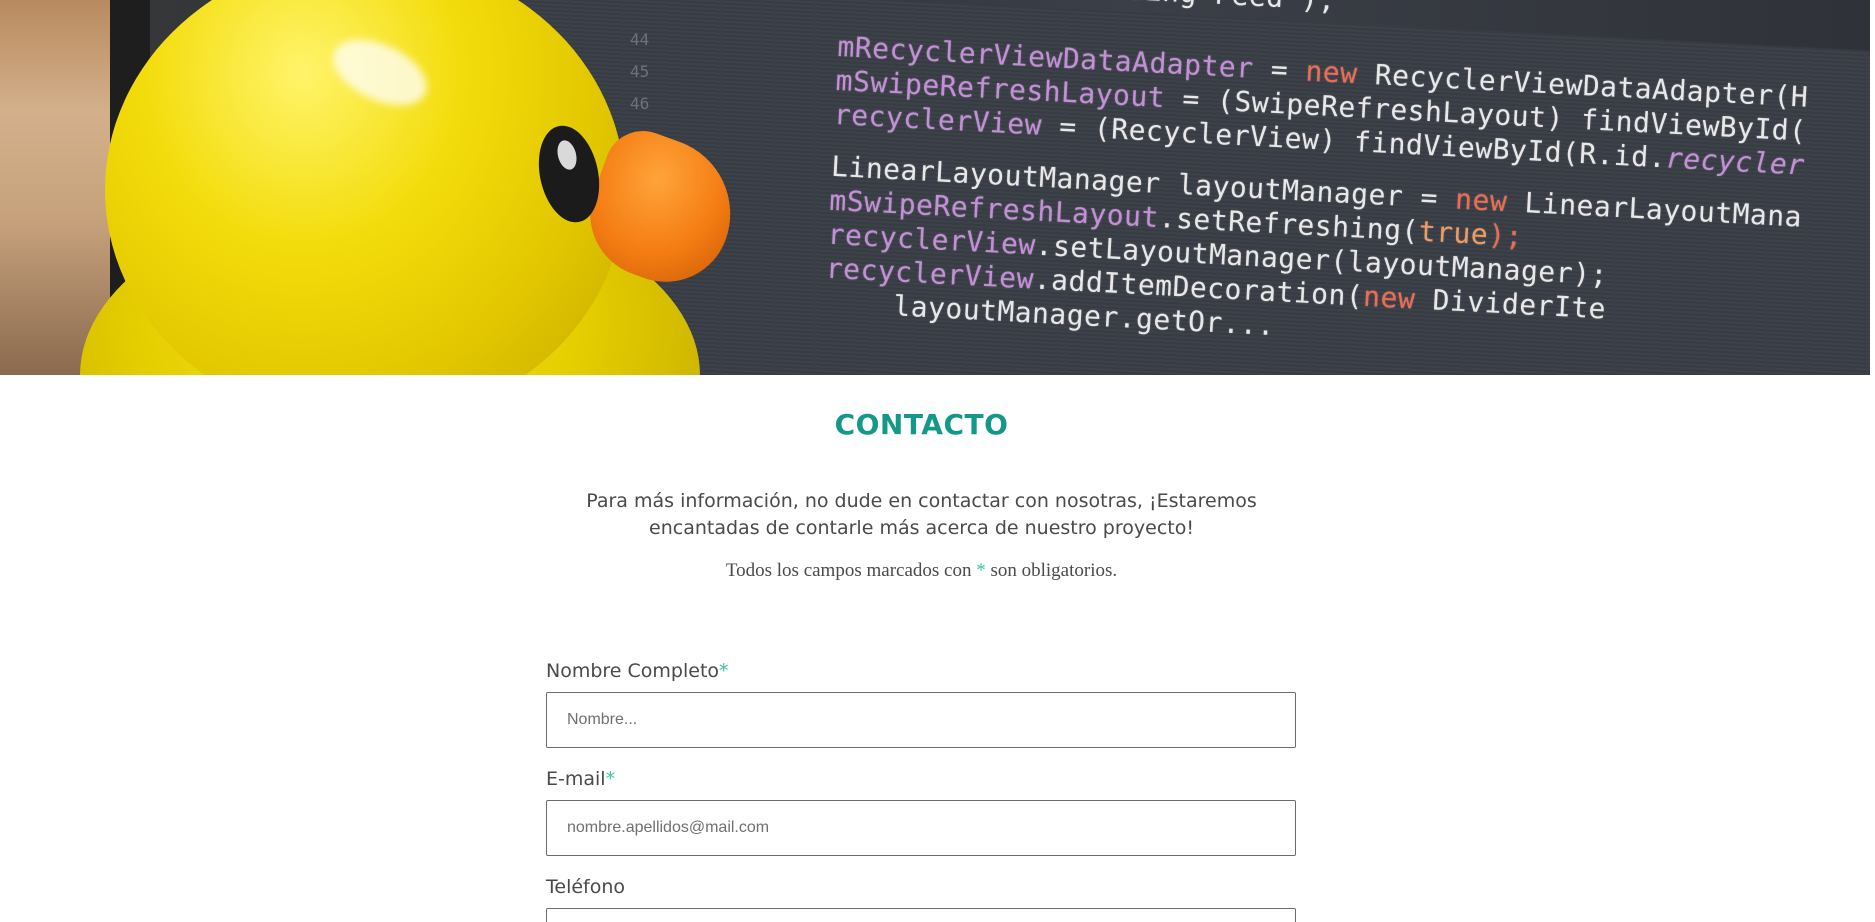 This screenshot has width=1875, height=922. I want to click on code-token: recycler, so click(1735, 161).